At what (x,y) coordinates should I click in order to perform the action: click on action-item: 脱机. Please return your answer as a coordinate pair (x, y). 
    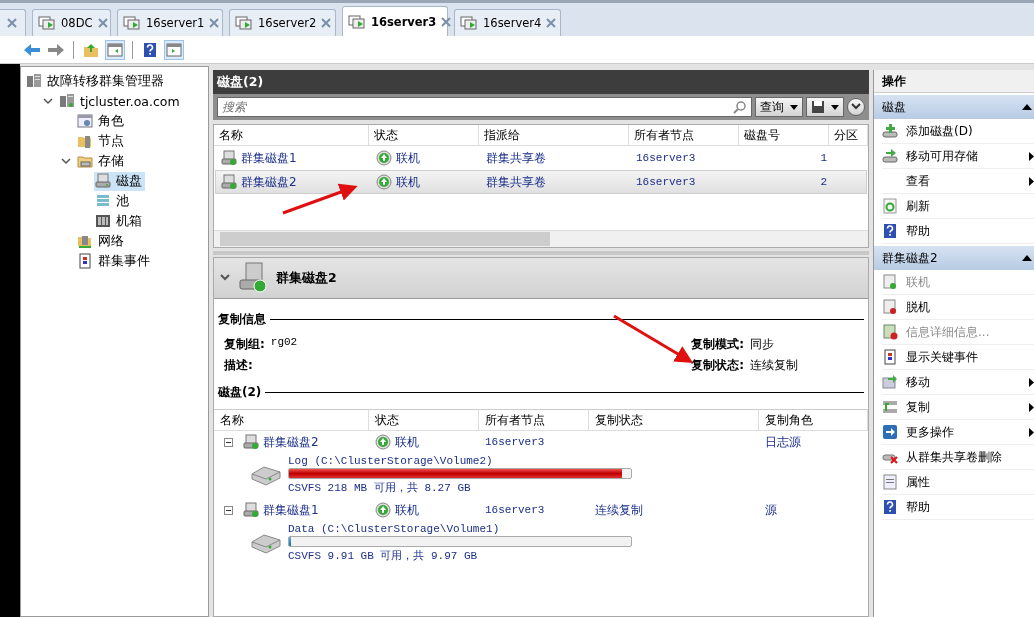
    Looking at the image, I should click on (958, 307).